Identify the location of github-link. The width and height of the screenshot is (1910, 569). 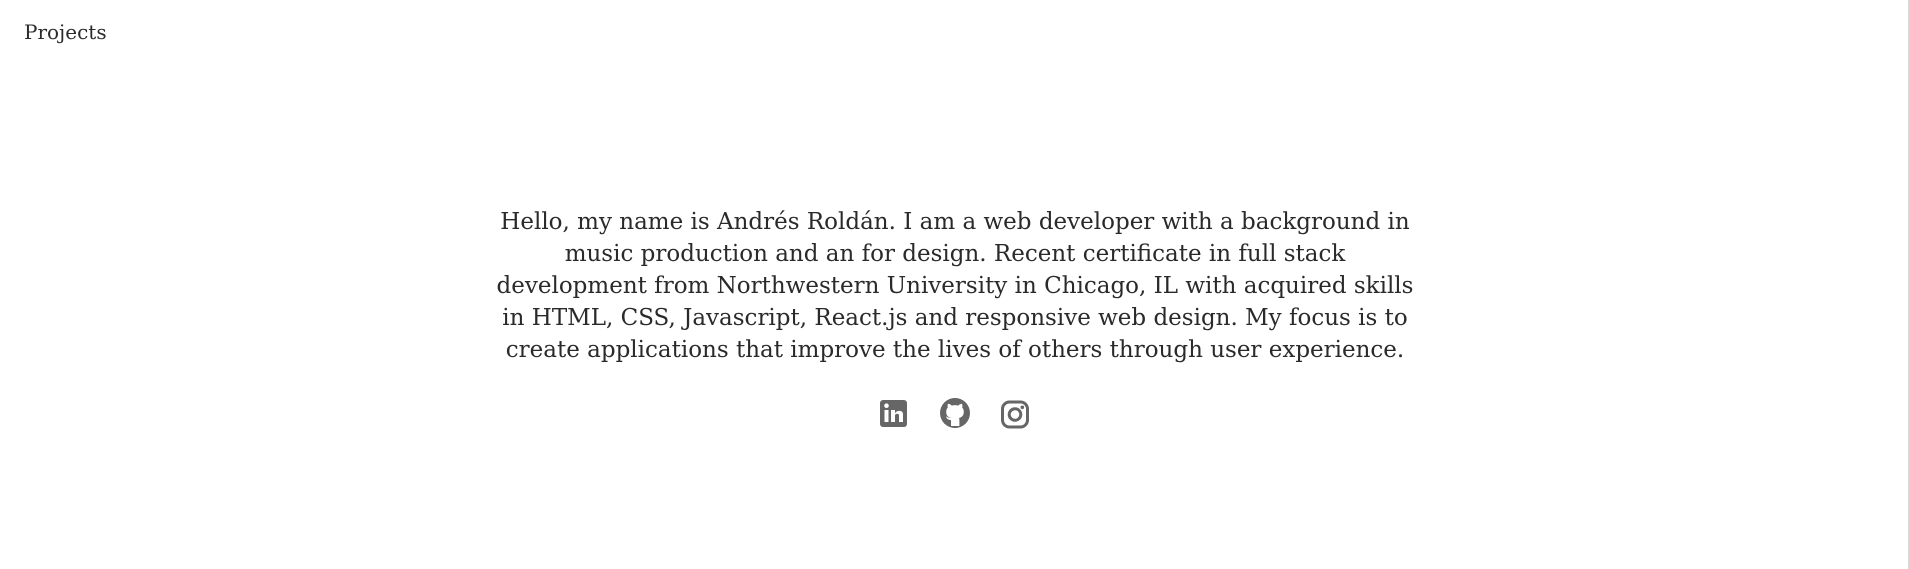
(955, 412).